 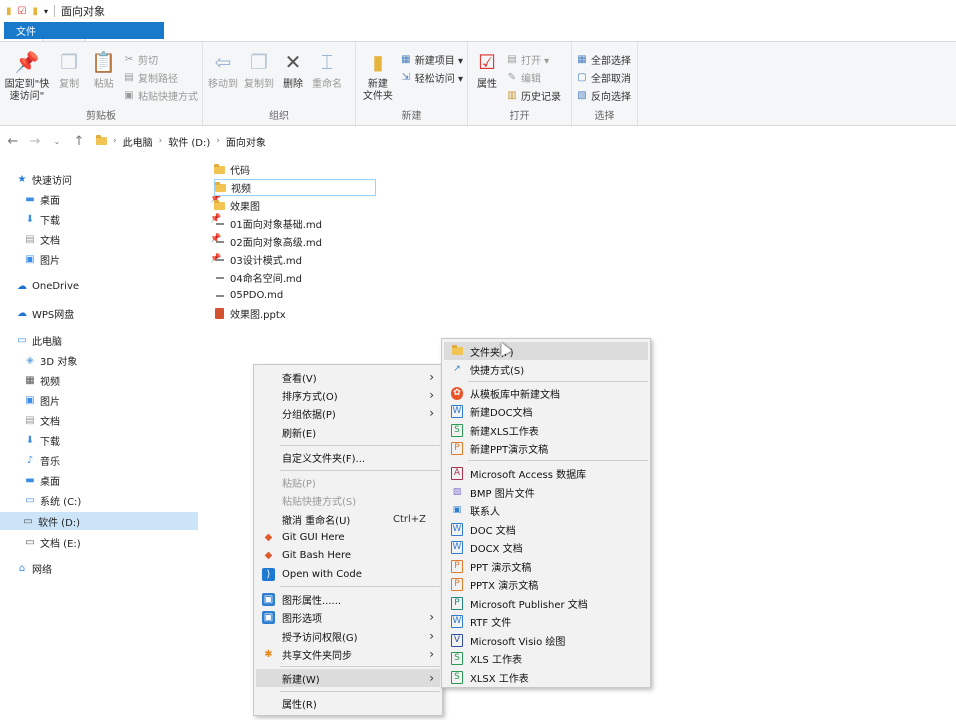 What do you see at coordinates (457, 621) in the screenshot?
I see `rtf-file-icon: W` at bounding box center [457, 621].